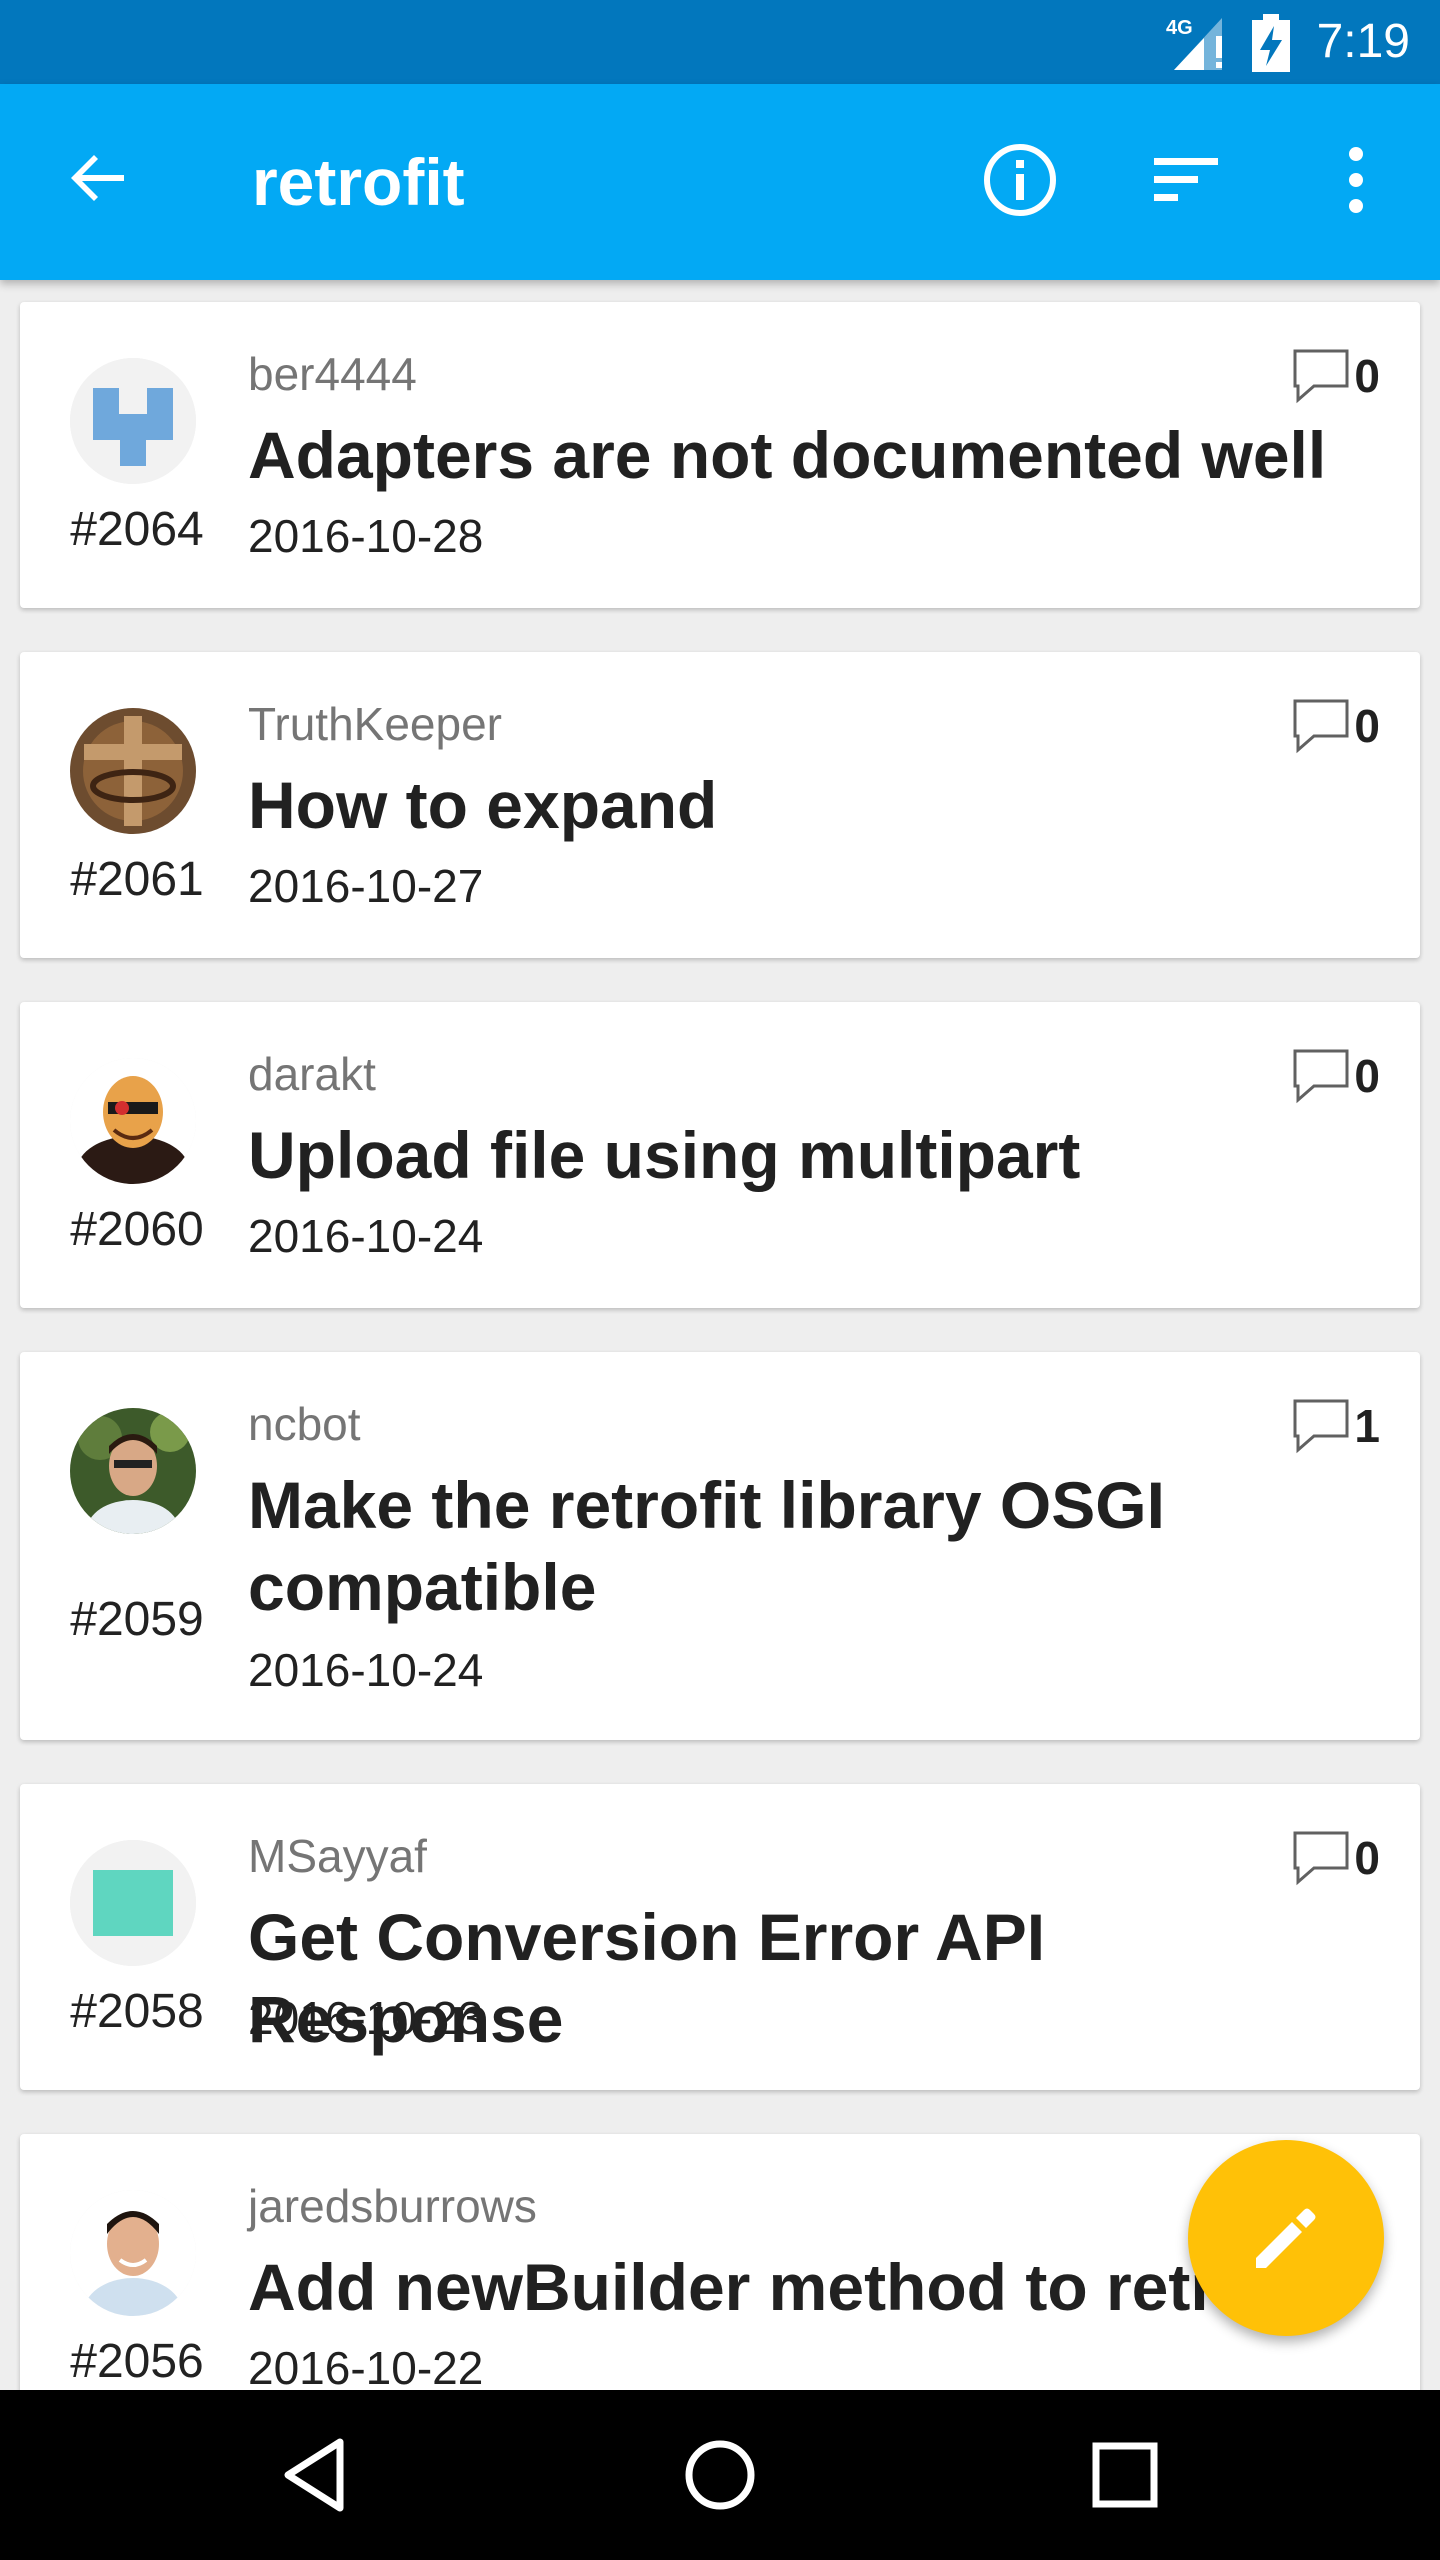 Image resolution: width=1440 pixels, height=2560 pixels. I want to click on issue-number: #2056, so click(137, 2361).